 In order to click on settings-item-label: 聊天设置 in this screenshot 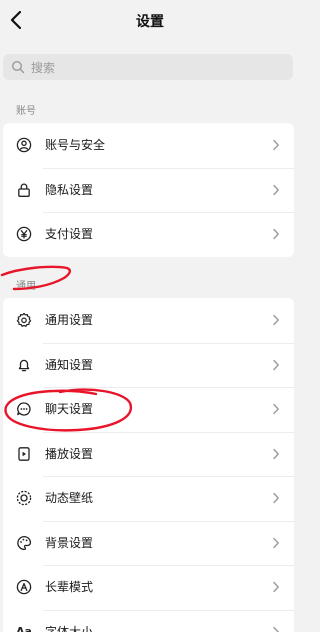, I will do `click(69, 409)`.